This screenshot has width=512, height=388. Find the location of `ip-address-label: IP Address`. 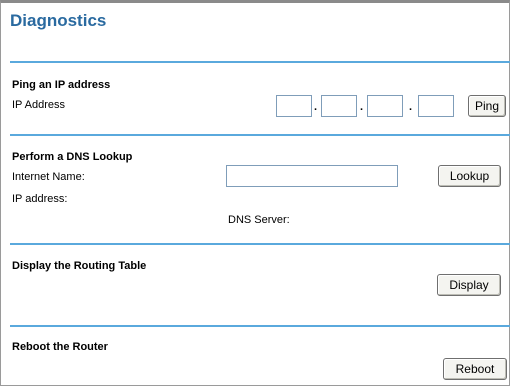

ip-address-label: IP Address is located at coordinates (38, 105).